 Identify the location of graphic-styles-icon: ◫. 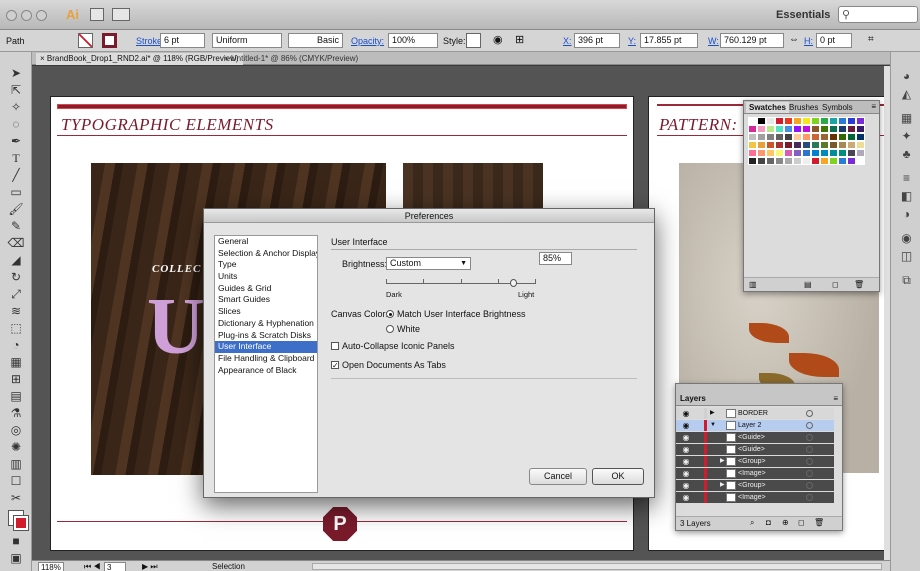
(906, 256).